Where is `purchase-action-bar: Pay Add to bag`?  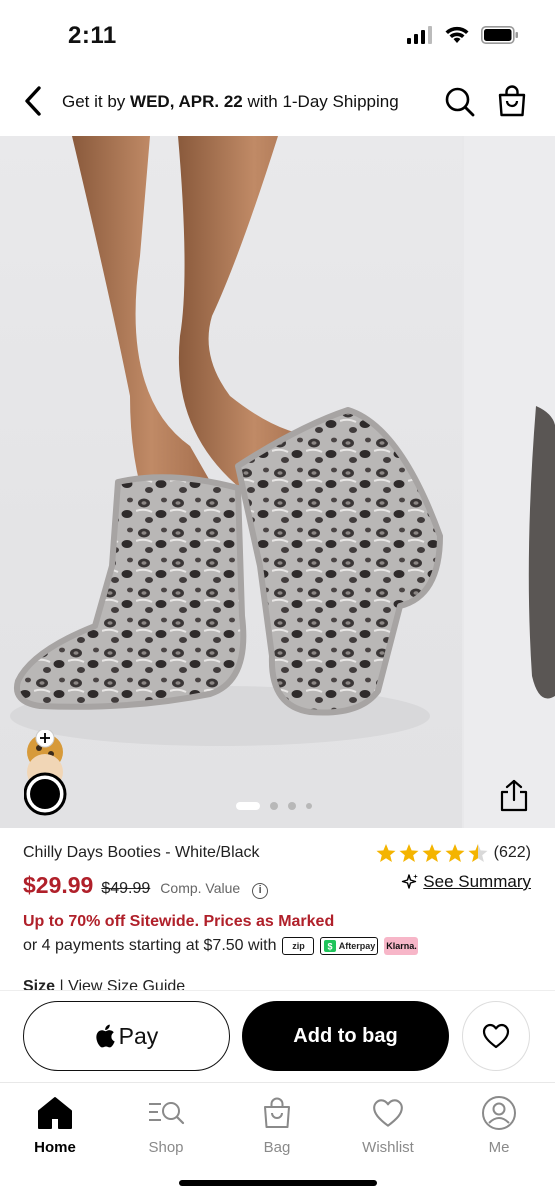 purchase-action-bar: Pay Add to bag is located at coordinates (277, 1036).